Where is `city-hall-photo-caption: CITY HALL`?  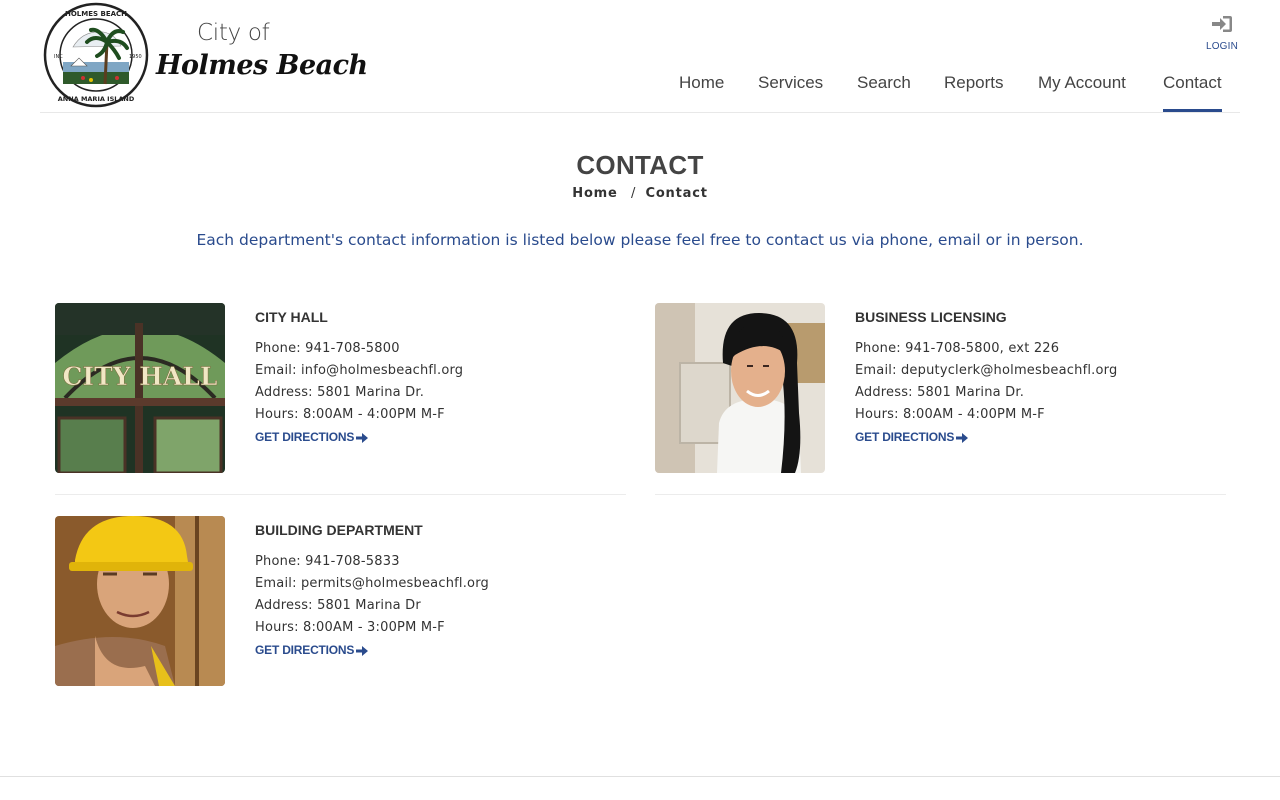
city-hall-photo-caption: CITY HALL is located at coordinates (140, 376).